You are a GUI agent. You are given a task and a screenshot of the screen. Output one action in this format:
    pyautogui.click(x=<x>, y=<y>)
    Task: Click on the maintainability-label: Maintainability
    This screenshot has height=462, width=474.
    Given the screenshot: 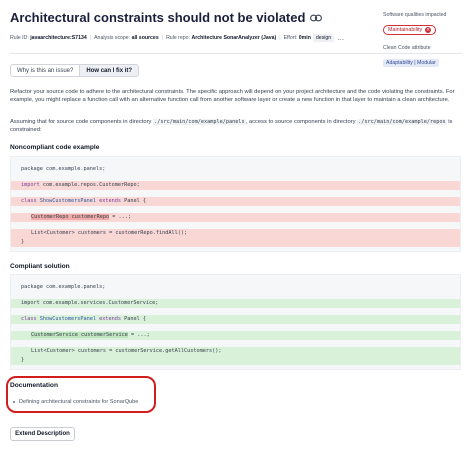 What is the action you would take?
    pyautogui.click(x=405, y=30)
    